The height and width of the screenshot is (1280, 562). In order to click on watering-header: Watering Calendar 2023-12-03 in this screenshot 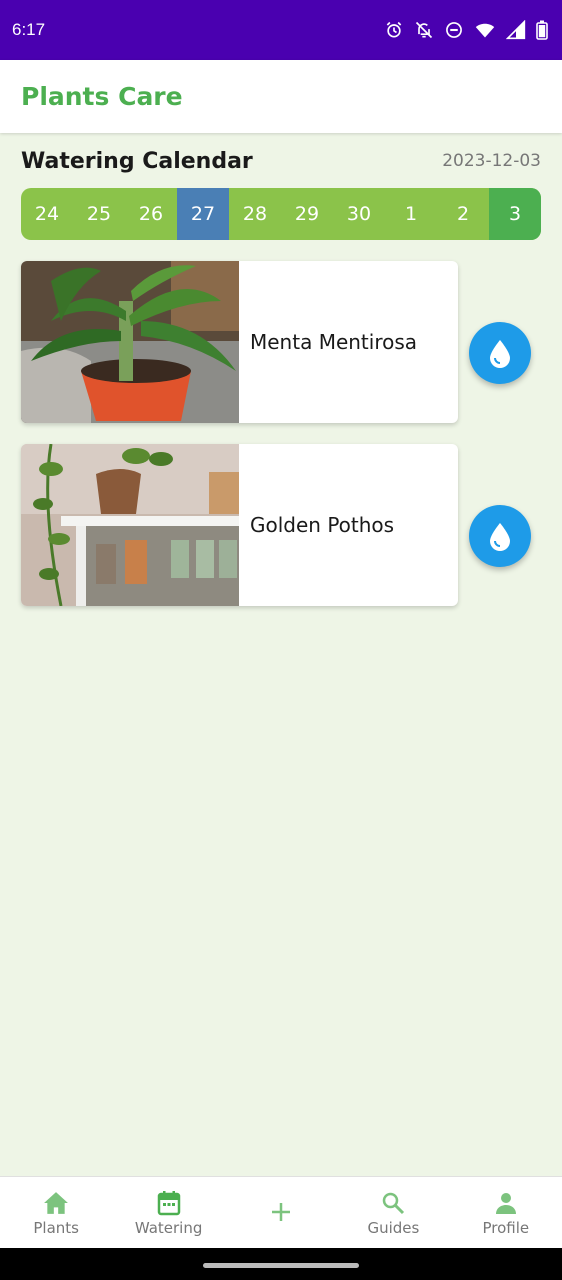, I will do `click(281, 161)`.